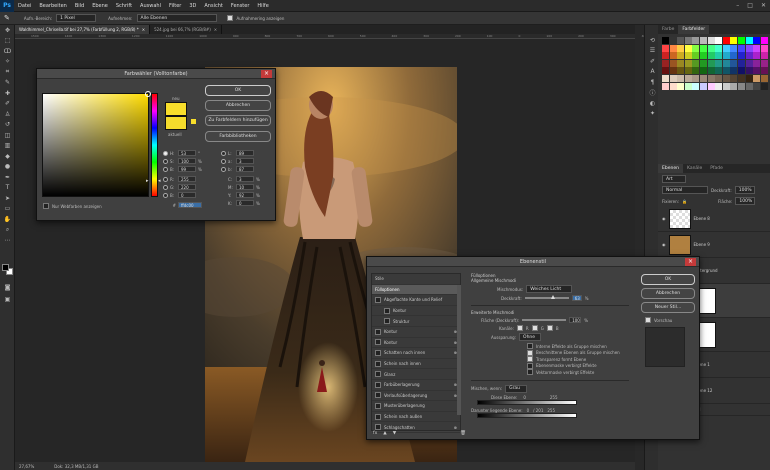 The width and height of the screenshot is (770, 470). What do you see at coordinates (154, 145) in the screenshot?
I see `hue-slider` at bounding box center [154, 145].